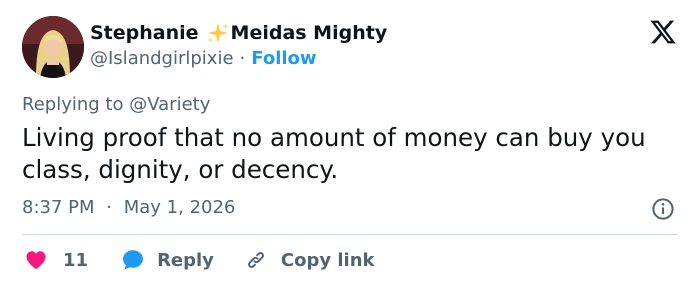 The image size is (700, 287). I want to click on x-logo-icon, so click(663, 32).